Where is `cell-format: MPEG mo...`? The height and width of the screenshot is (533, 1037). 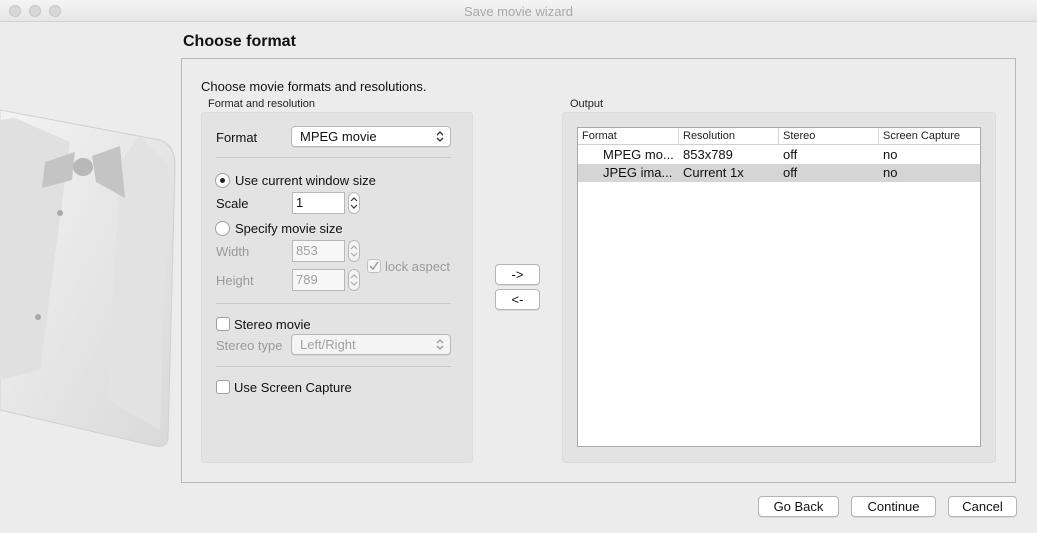 cell-format: MPEG mo... is located at coordinates (638, 154).